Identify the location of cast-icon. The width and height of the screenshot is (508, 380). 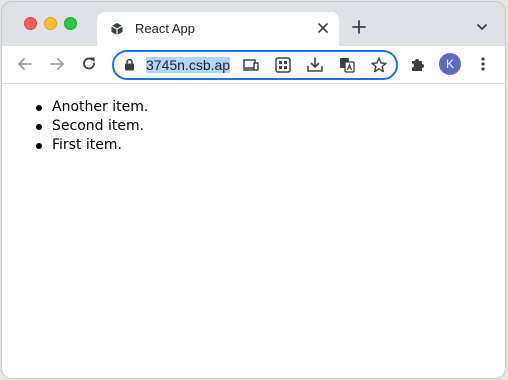
(251, 65).